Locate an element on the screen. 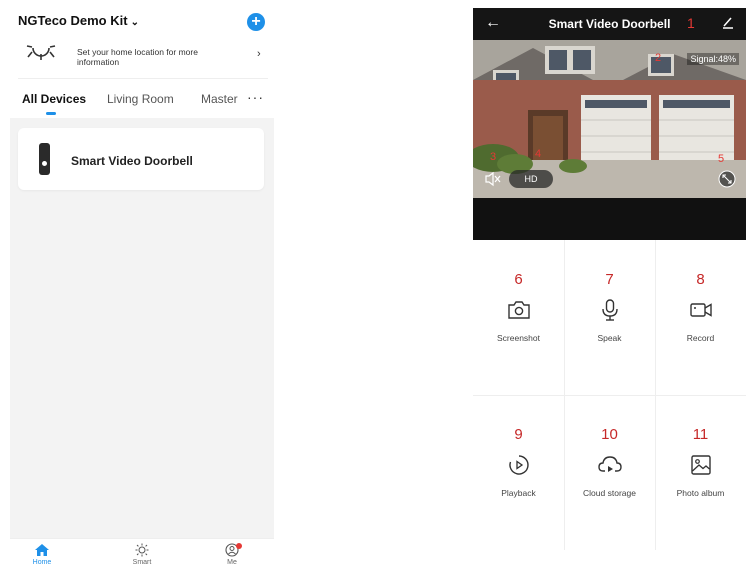  callout-5: 5 is located at coordinates (721, 159).